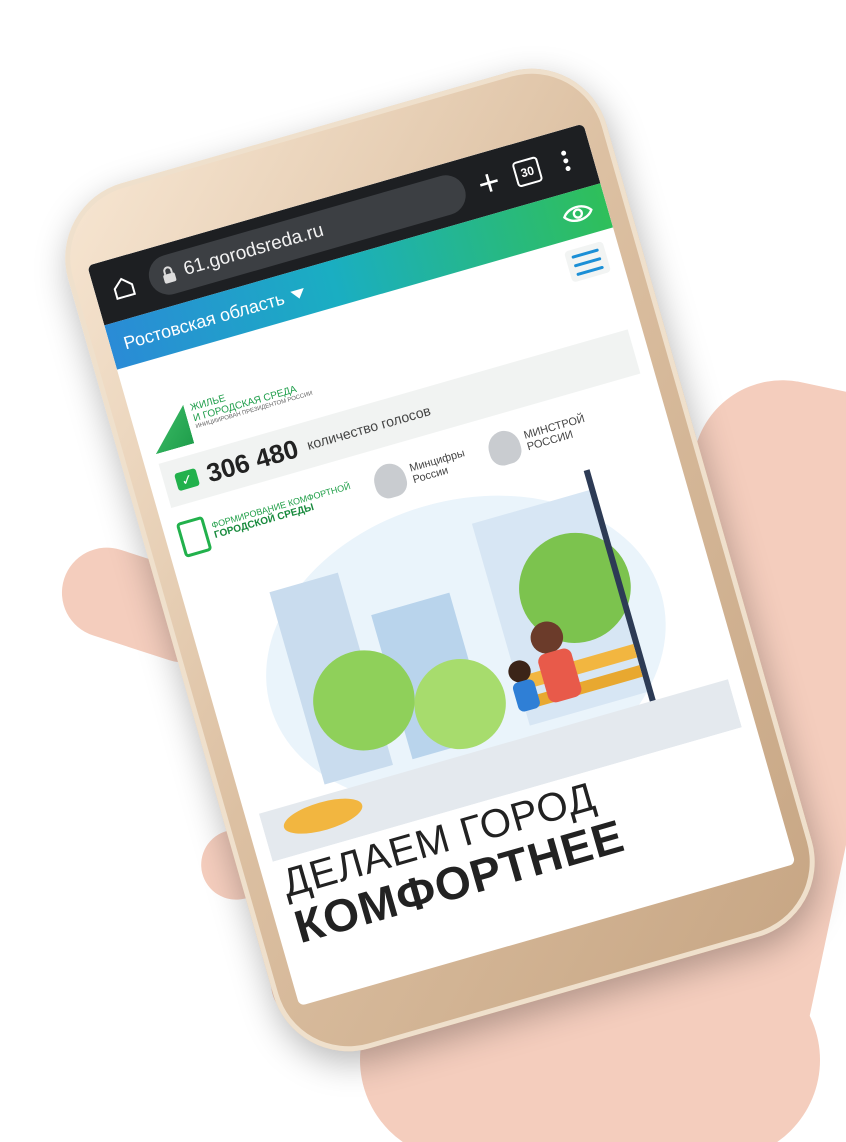 The width and height of the screenshot is (846, 1142). I want to click on lock-icon, so click(169, 275).